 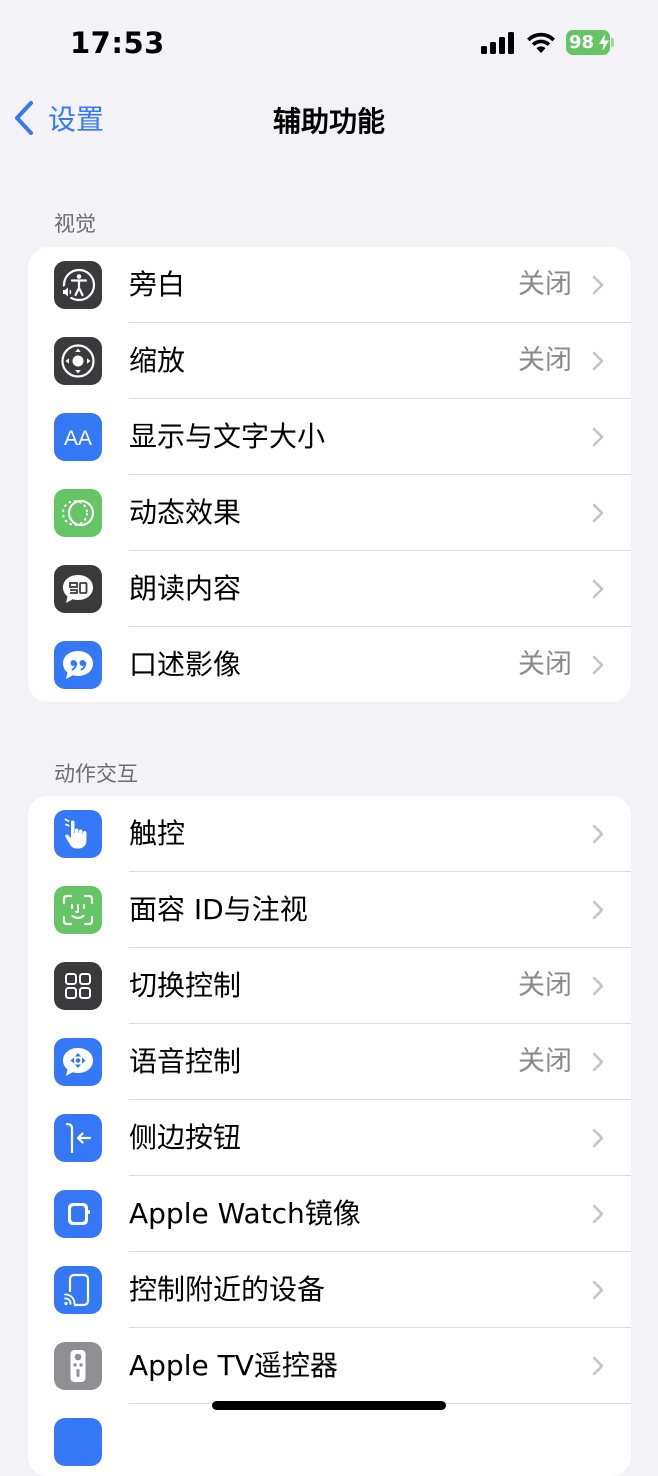 I want to click on audio-description-icon, so click(x=78, y=665).